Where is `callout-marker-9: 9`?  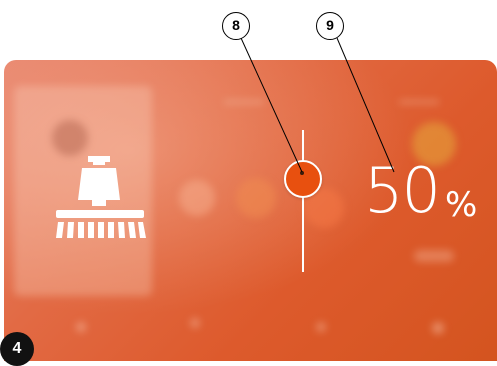 callout-marker-9: 9 is located at coordinates (330, 26).